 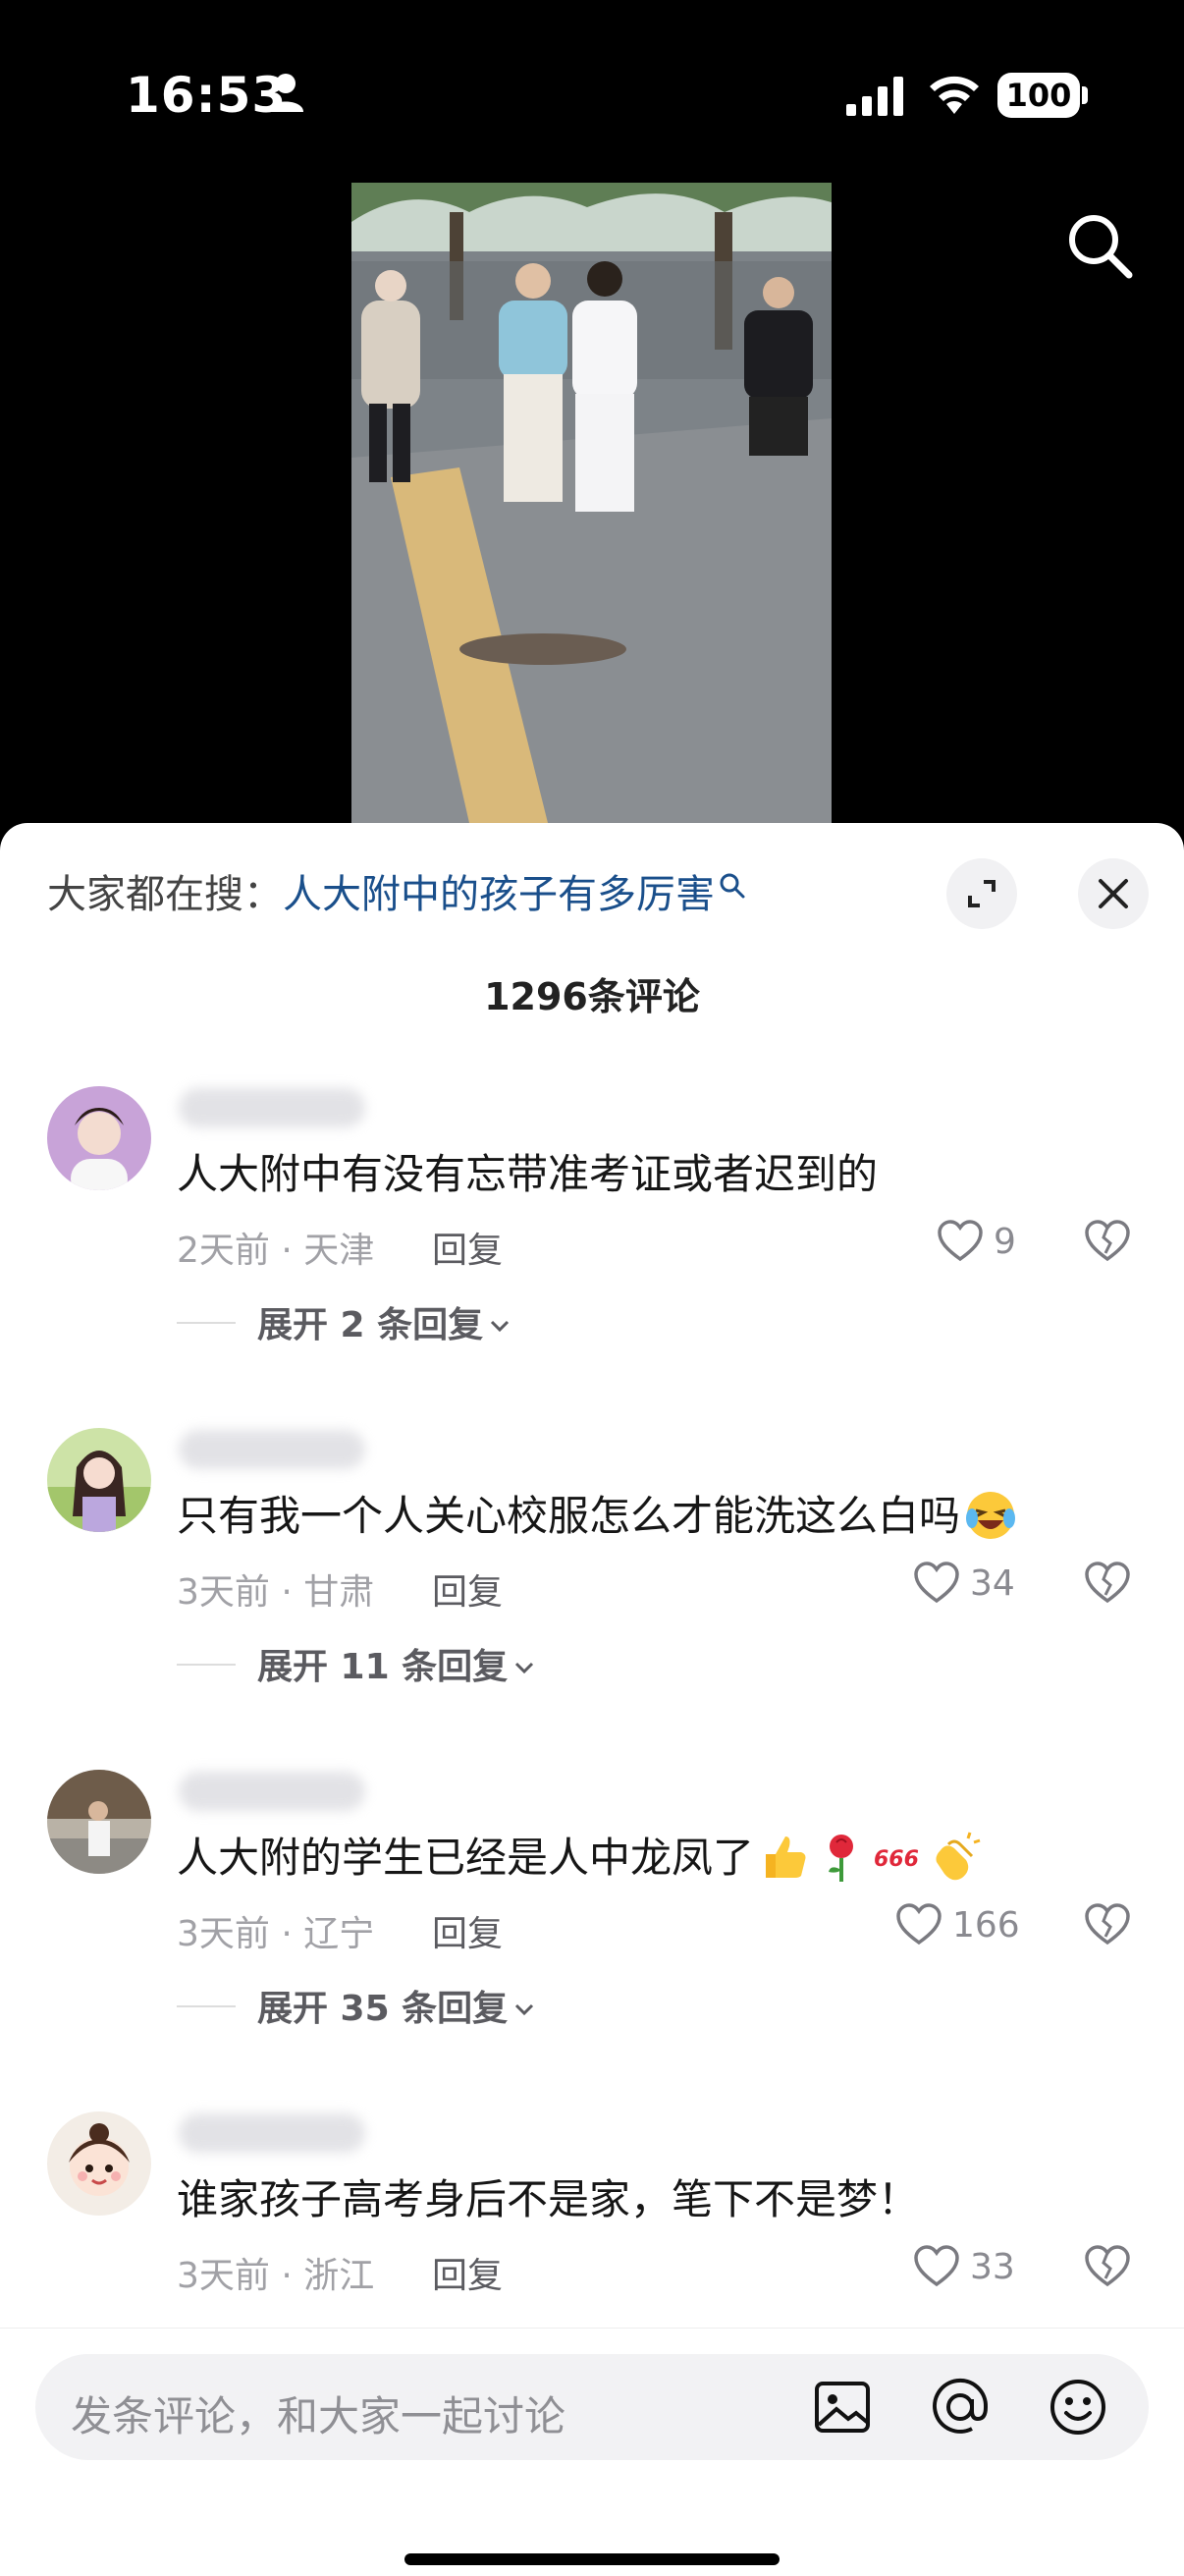 I want to click on comment-meta: 3天前 · 浙江, so click(x=276, y=2276).